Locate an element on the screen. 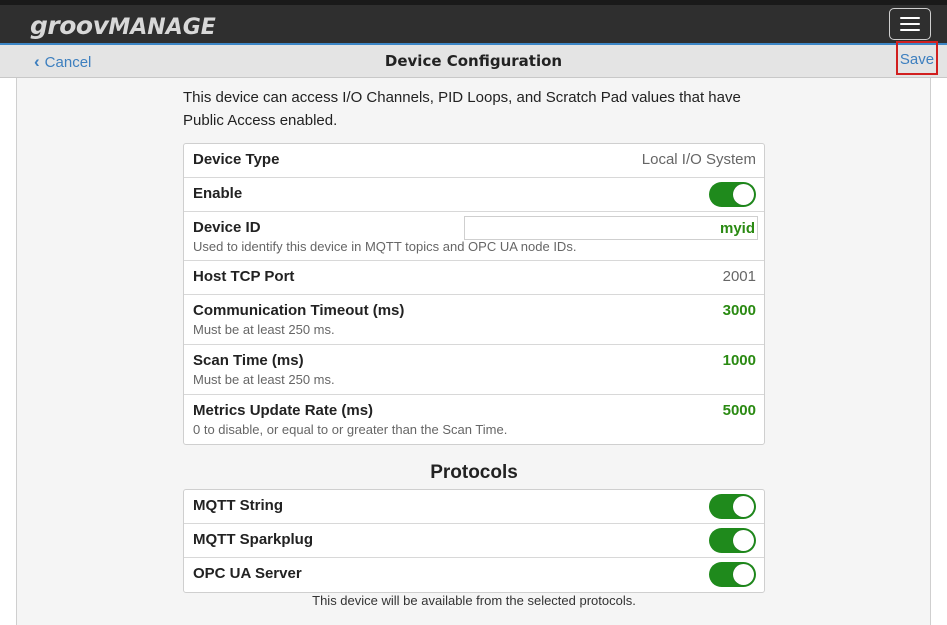  device-type-value: Local I/O System is located at coordinates (698, 159).